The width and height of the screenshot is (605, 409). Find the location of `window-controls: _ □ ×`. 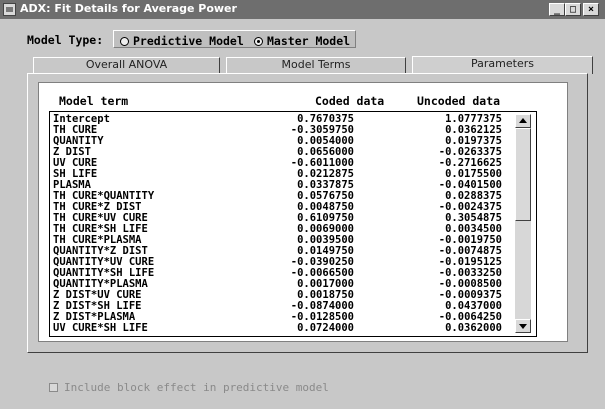

window-controls: _ □ × is located at coordinates (574, 9).